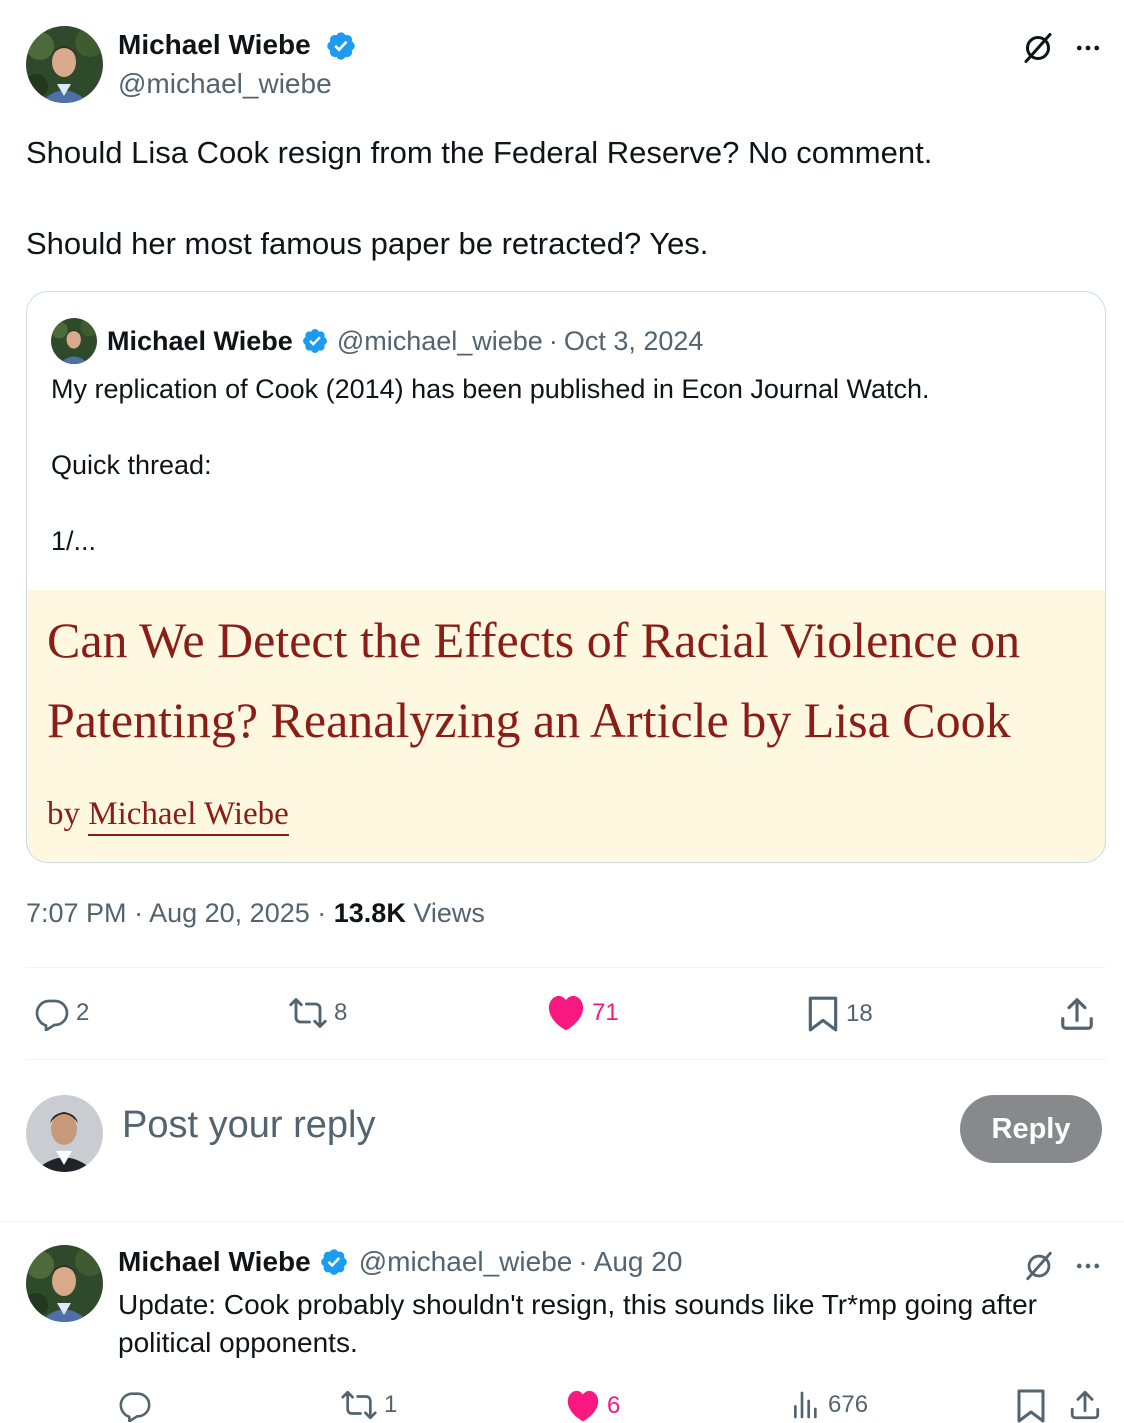 This screenshot has width=1124, height=1423. Describe the element at coordinates (341, 1012) in the screenshot. I see `repost-count: 8` at that location.